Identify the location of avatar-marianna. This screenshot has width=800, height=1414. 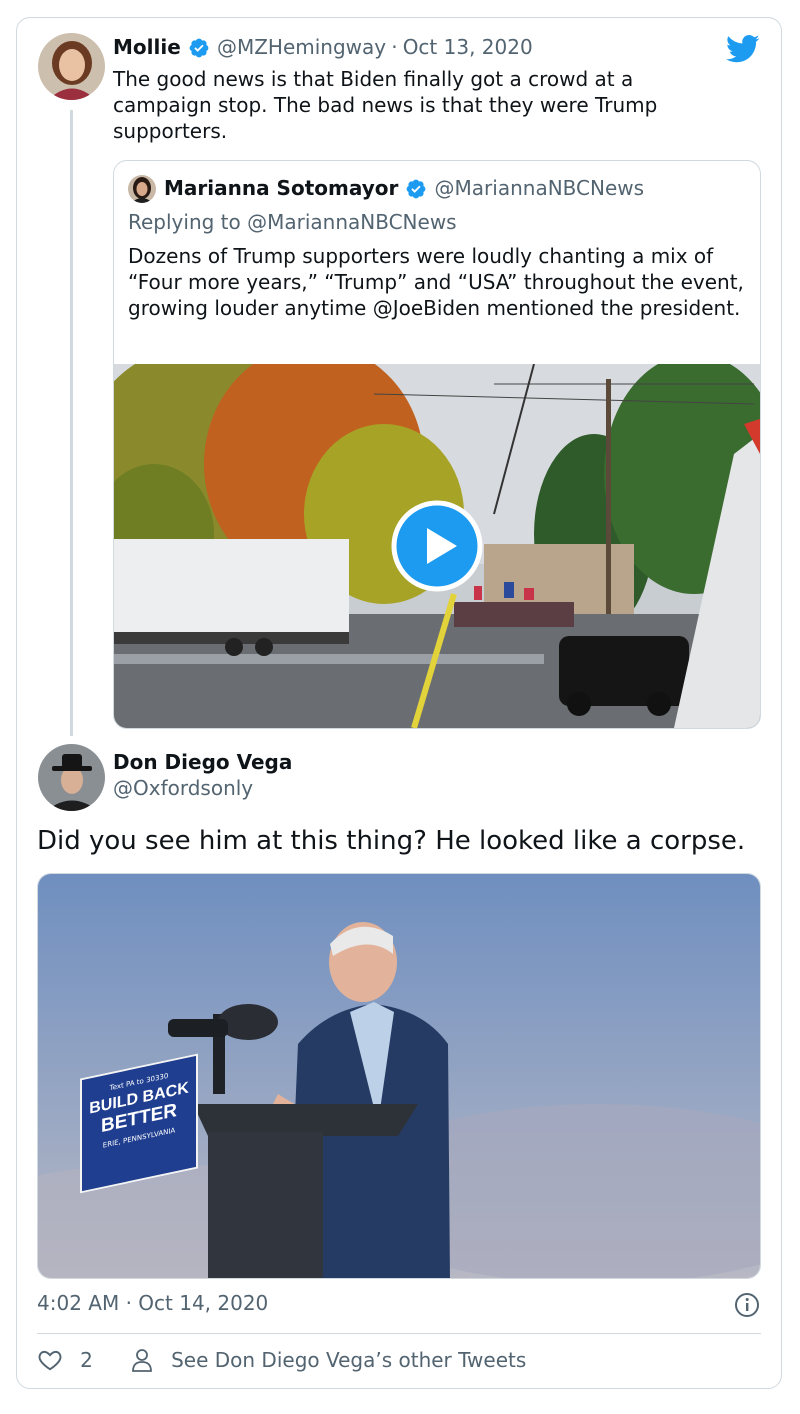
(142, 189).